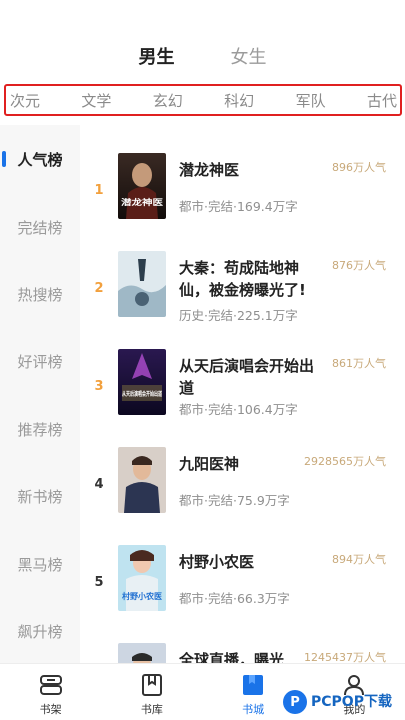  Describe the element at coordinates (99, 190) in the screenshot. I see `rank-number: 1` at that location.